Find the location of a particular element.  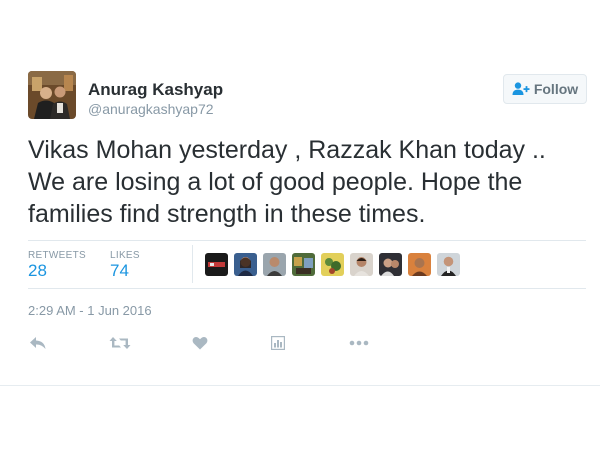

reply-icon is located at coordinates (38, 343).